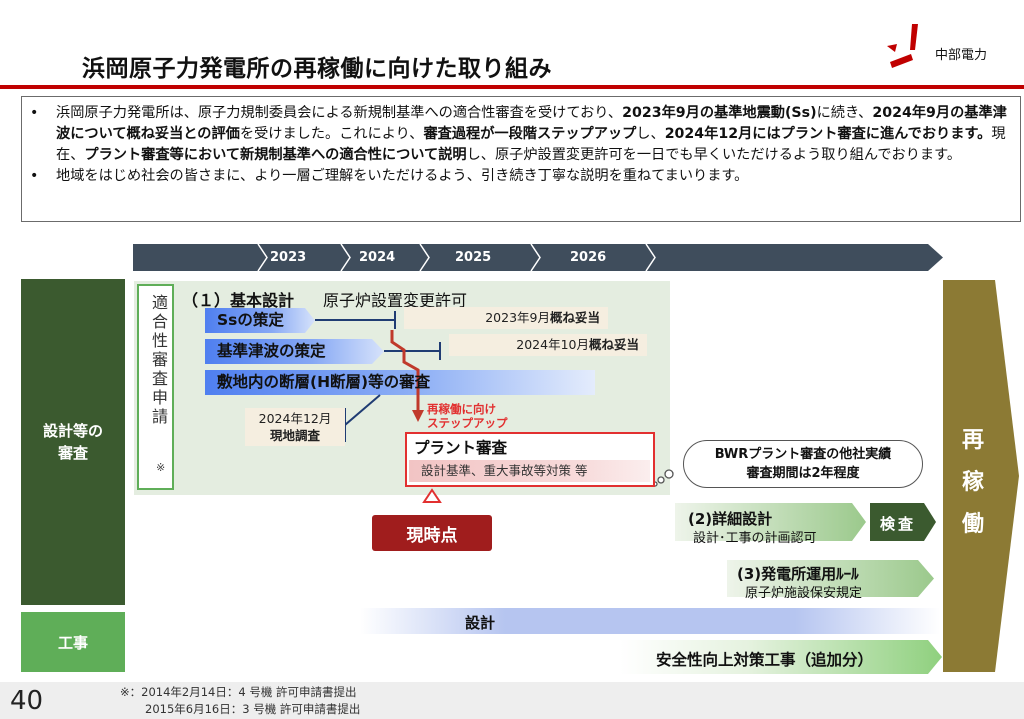  I want to click on timeline-arrow, so click(538, 257).